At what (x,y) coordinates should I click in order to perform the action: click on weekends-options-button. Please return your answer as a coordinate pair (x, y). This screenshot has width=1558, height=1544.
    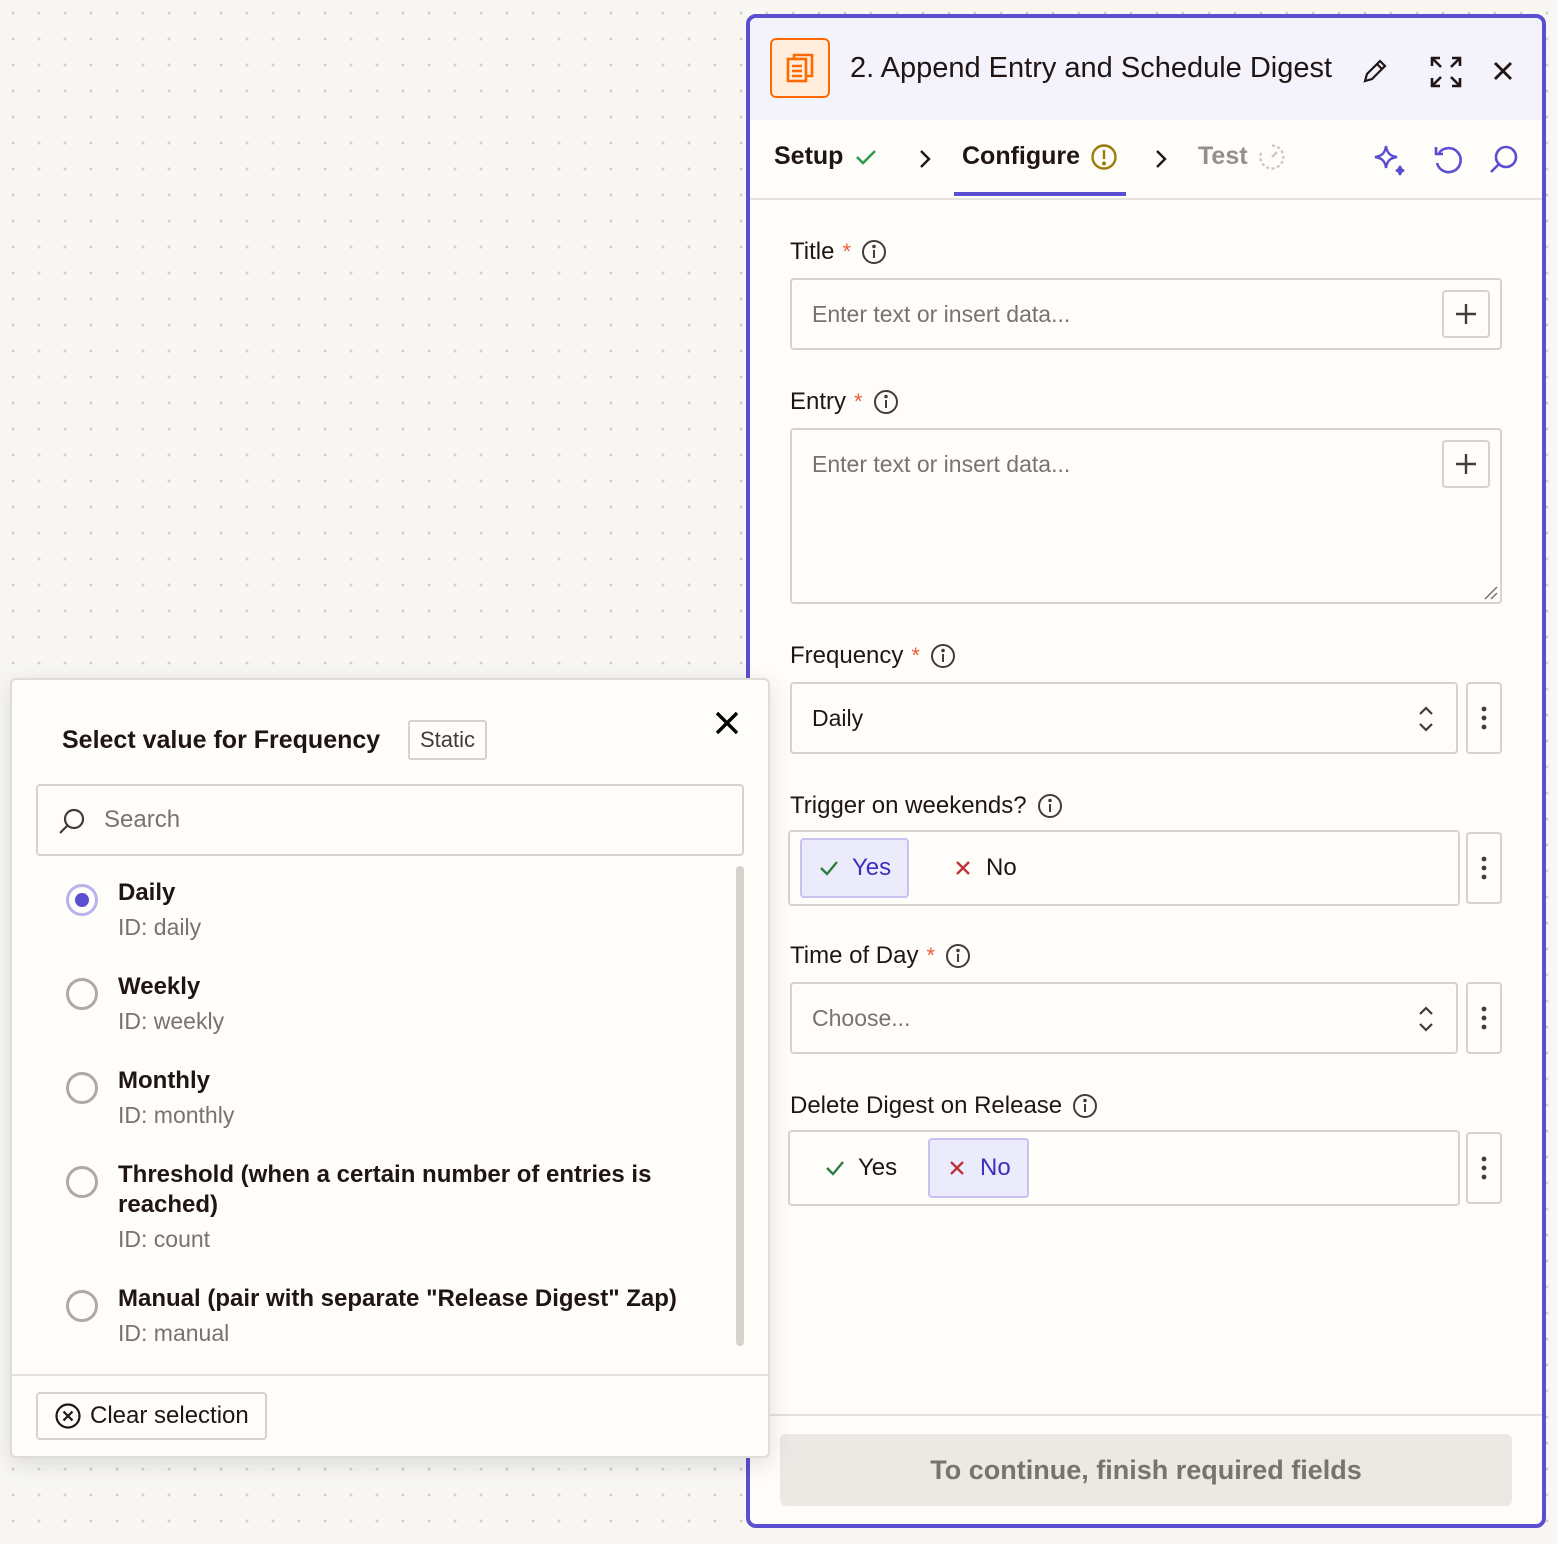
    Looking at the image, I should click on (1484, 868).